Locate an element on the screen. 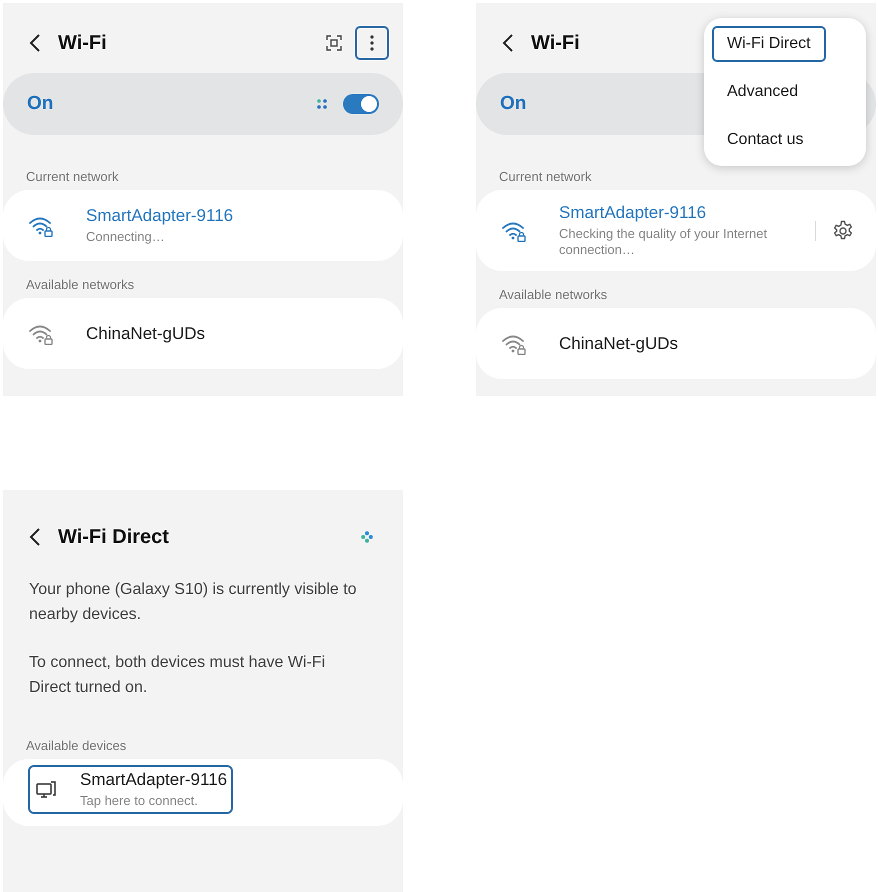 The width and height of the screenshot is (878, 892). section-header: Available devices is located at coordinates (77, 745).